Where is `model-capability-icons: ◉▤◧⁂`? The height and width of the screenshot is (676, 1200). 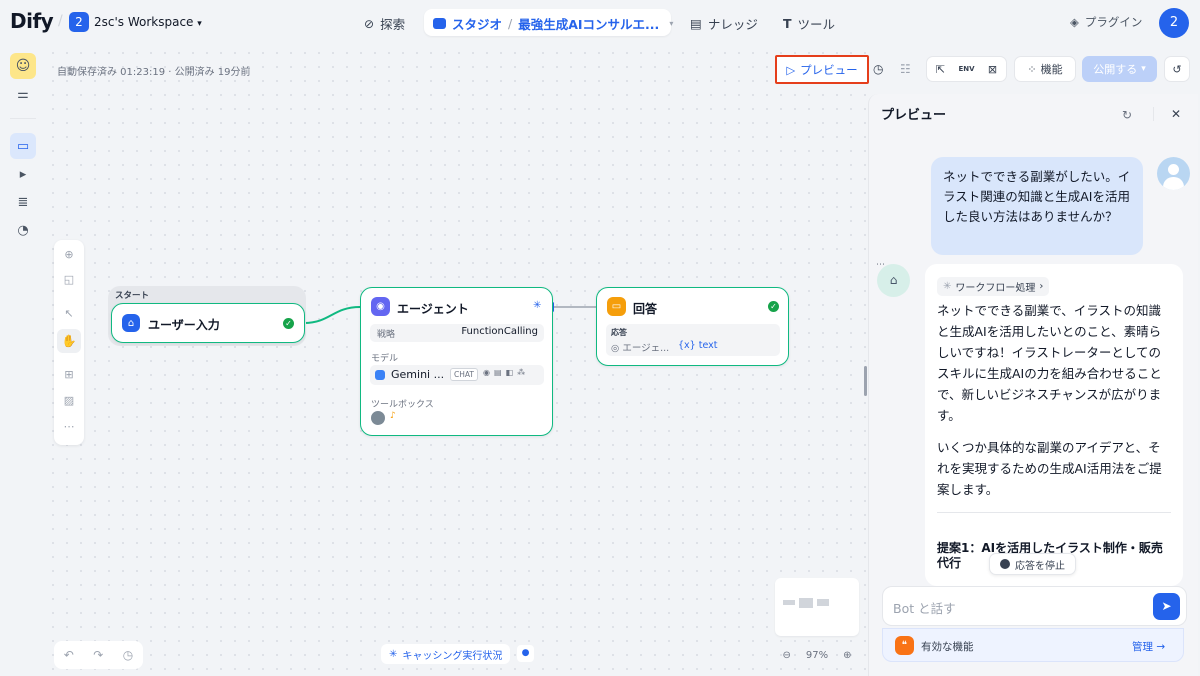 model-capability-icons: ◉▤◧⁂ is located at coordinates (506, 372).